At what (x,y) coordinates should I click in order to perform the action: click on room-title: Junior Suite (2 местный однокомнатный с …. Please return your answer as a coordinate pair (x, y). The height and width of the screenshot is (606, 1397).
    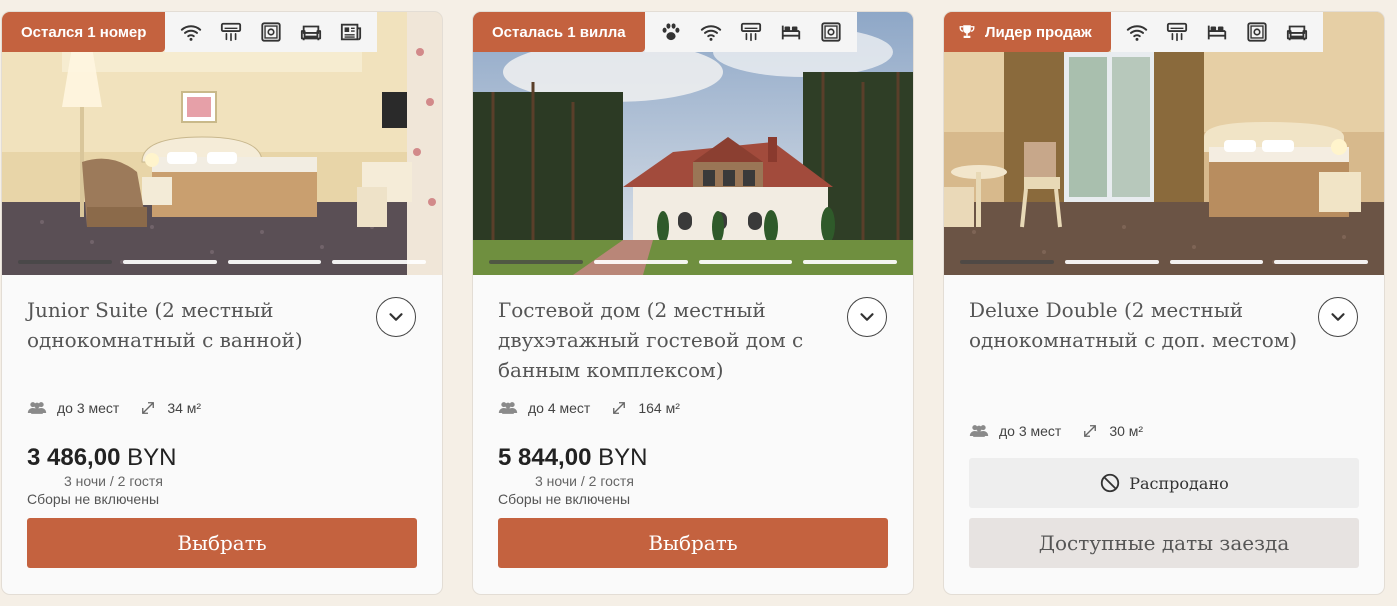
    Looking at the image, I should click on (192, 325).